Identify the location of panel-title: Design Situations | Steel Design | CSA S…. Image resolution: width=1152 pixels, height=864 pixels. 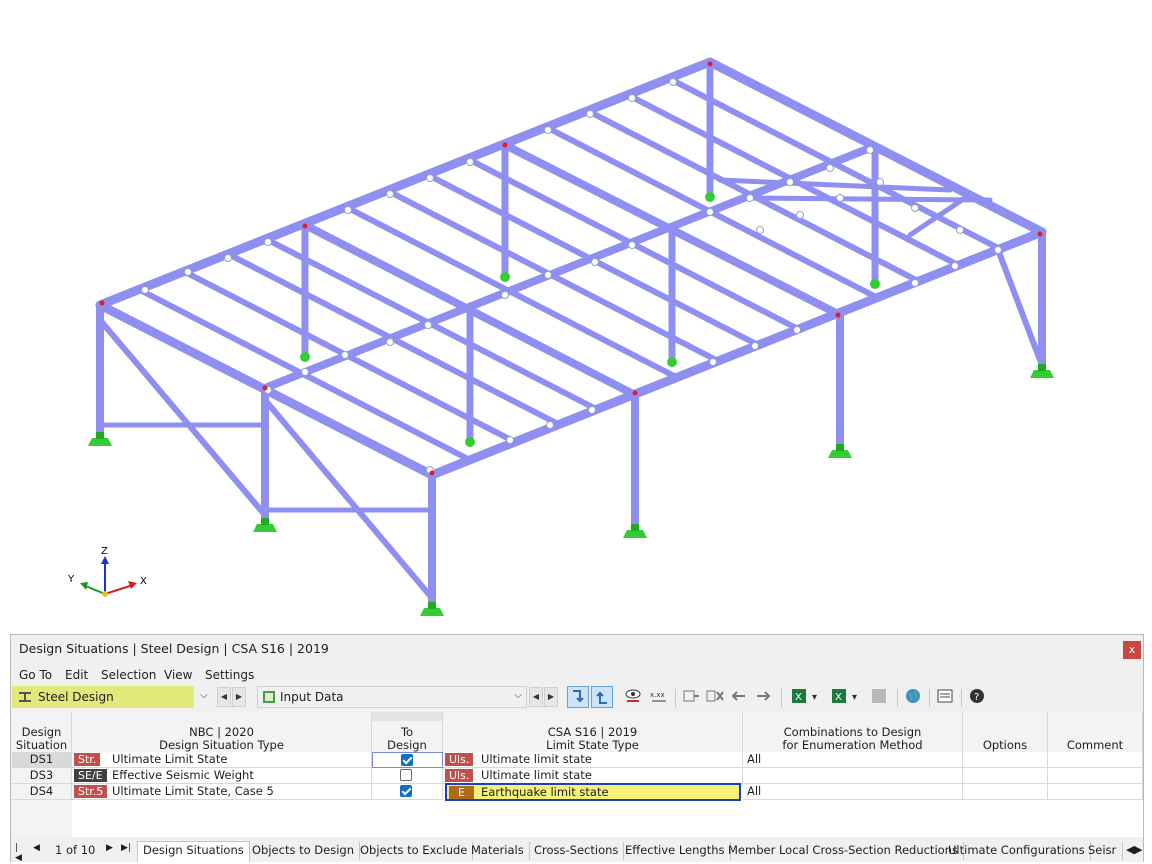
(174, 648).